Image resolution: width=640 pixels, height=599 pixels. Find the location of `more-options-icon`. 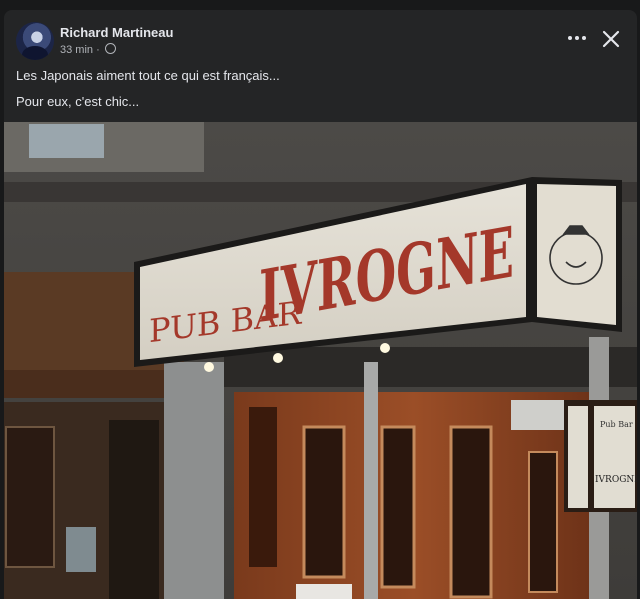

more-options-icon is located at coordinates (577, 38).